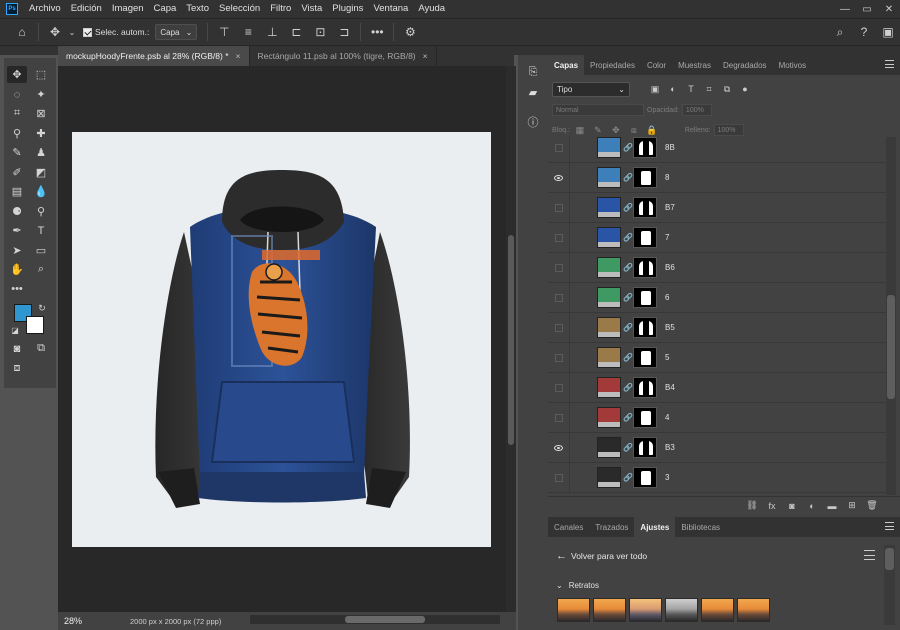 This screenshot has width=900, height=630. What do you see at coordinates (17, 211) in the screenshot?
I see `dodge-tool-icon: ⚈` at bounding box center [17, 211].